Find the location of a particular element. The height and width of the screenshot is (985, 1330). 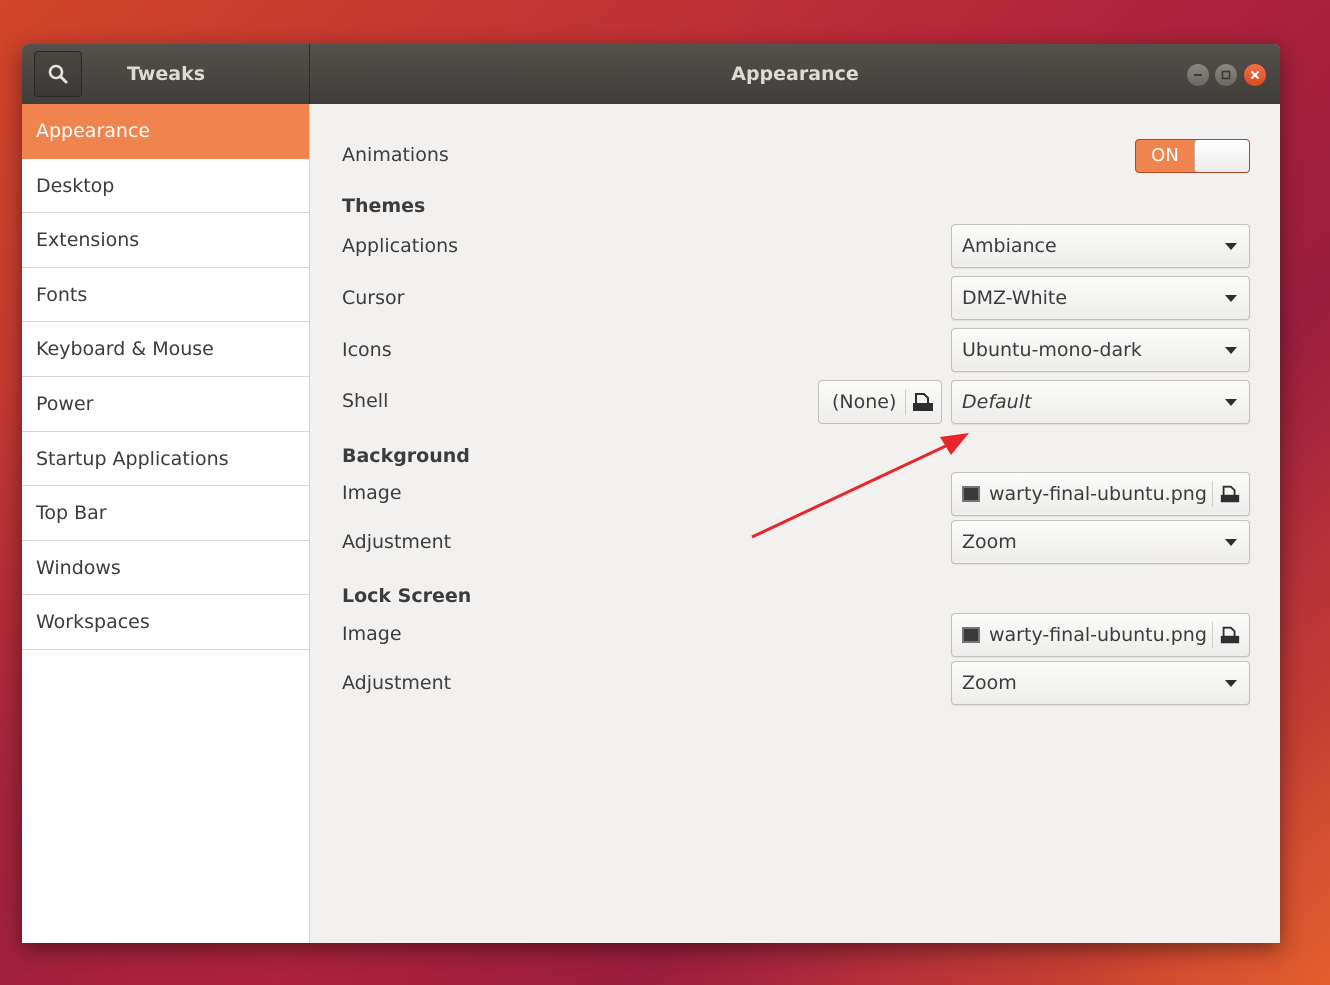

maximize-icon is located at coordinates (1226, 75).